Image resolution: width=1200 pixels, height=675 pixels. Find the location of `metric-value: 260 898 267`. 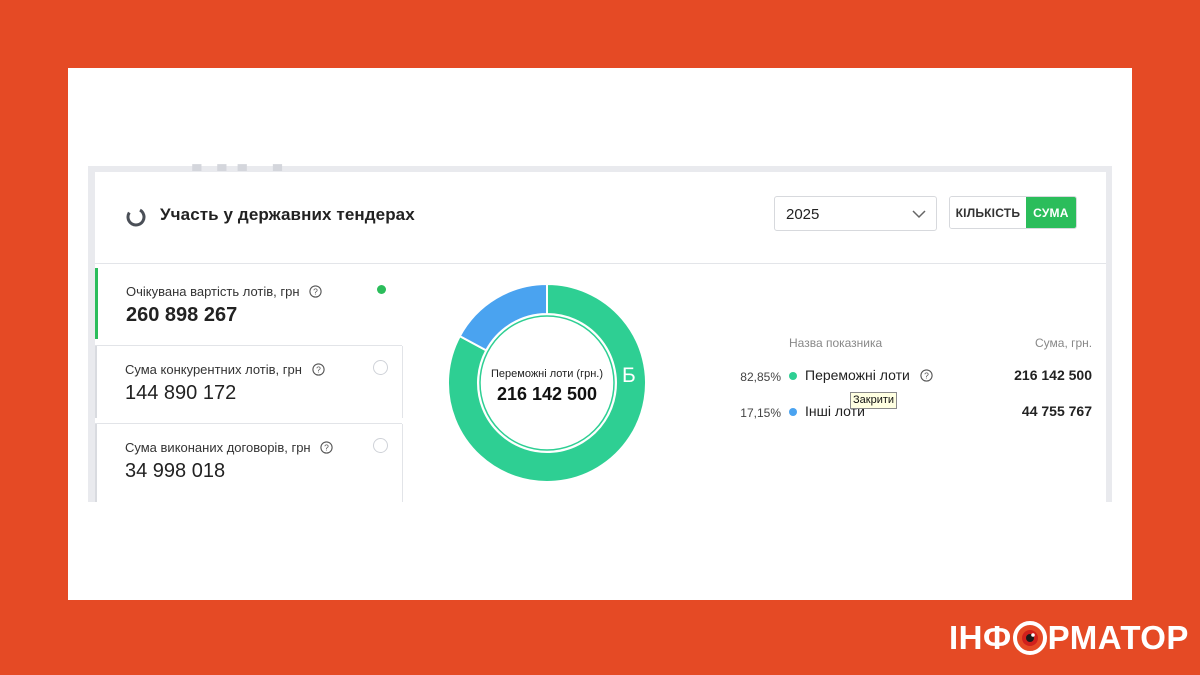

metric-value: 260 898 267 is located at coordinates (182, 315).